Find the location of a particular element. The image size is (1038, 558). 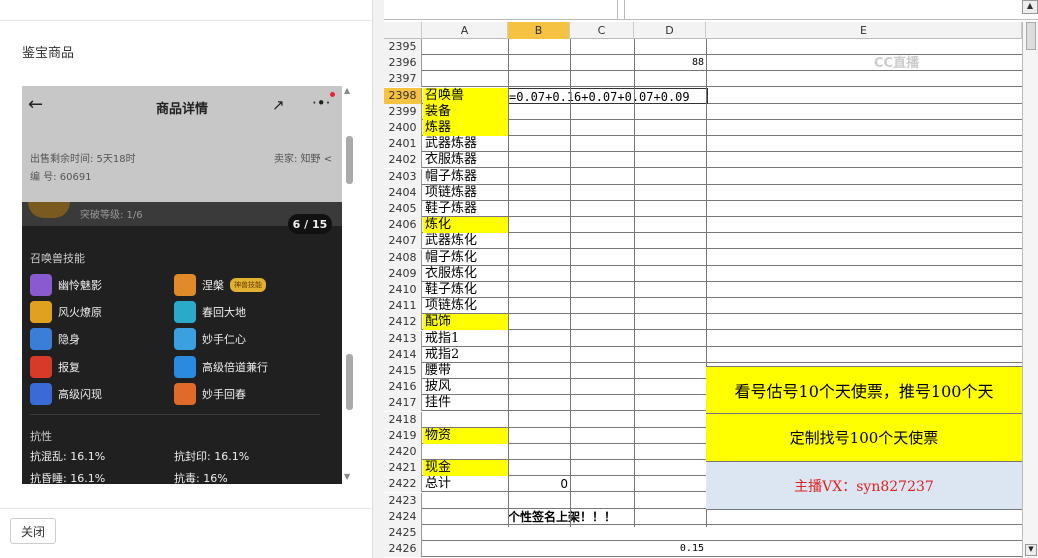

row-number: 2410 is located at coordinates (403, 290).